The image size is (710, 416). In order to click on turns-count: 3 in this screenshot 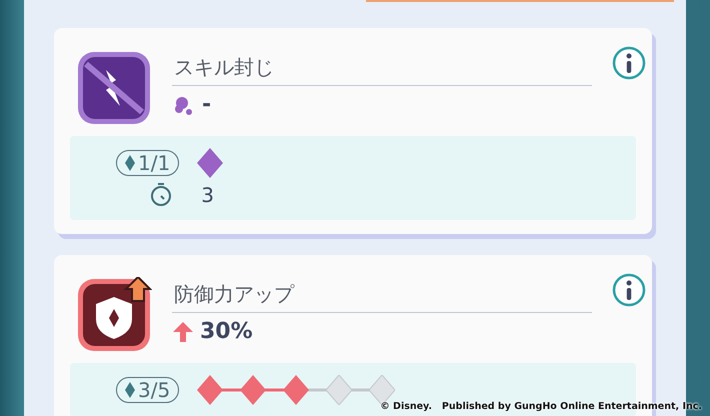, I will do `click(207, 195)`.